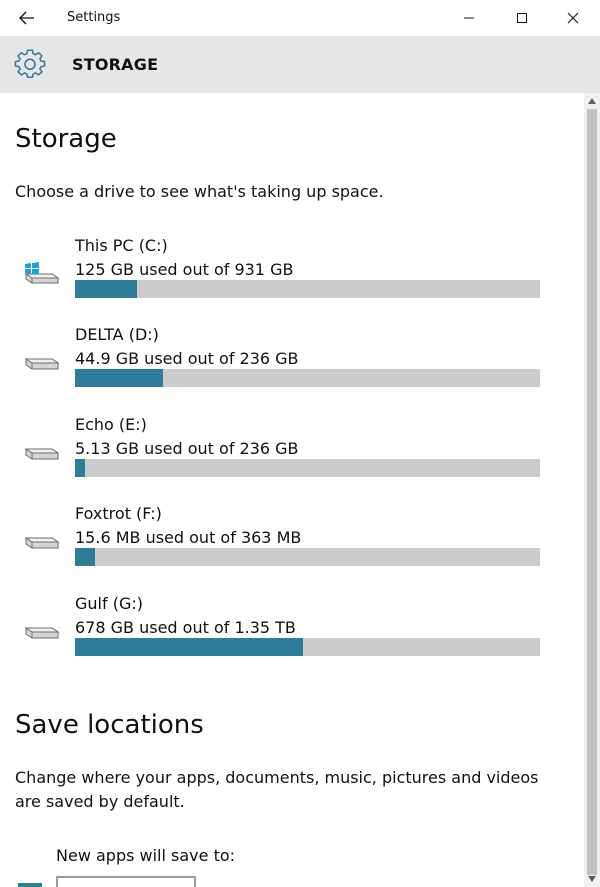  What do you see at coordinates (188, 537) in the screenshot?
I see `drive-usage-text: 15.6 MB used out of 363 MB` at bounding box center [188, 537].